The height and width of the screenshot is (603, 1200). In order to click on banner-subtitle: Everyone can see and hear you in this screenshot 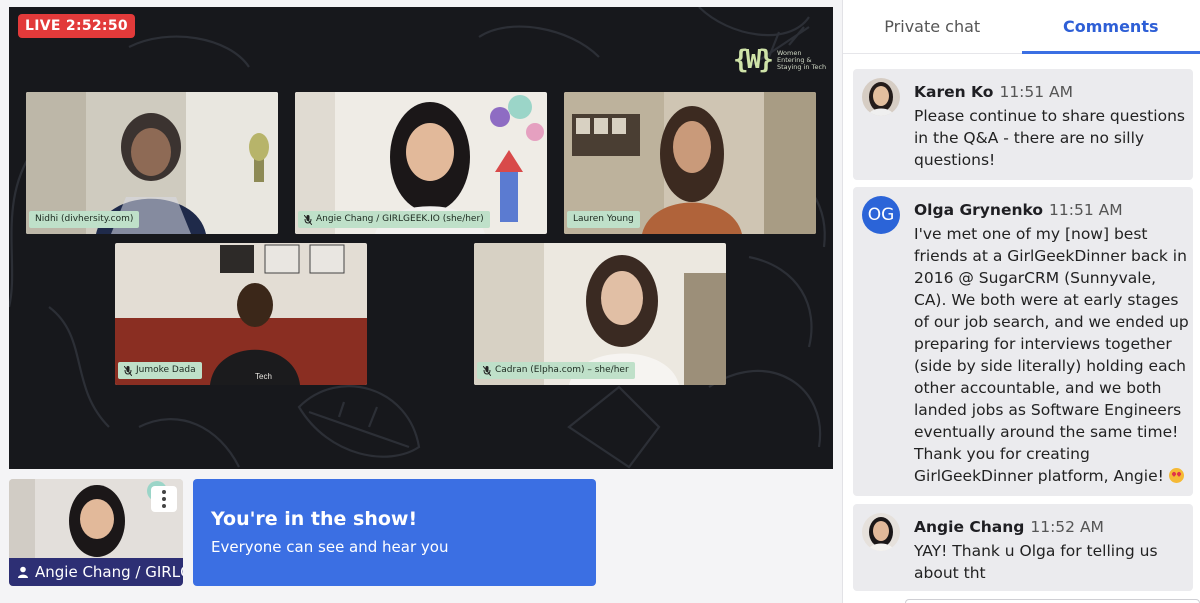, I will do `click(330, 547)`.